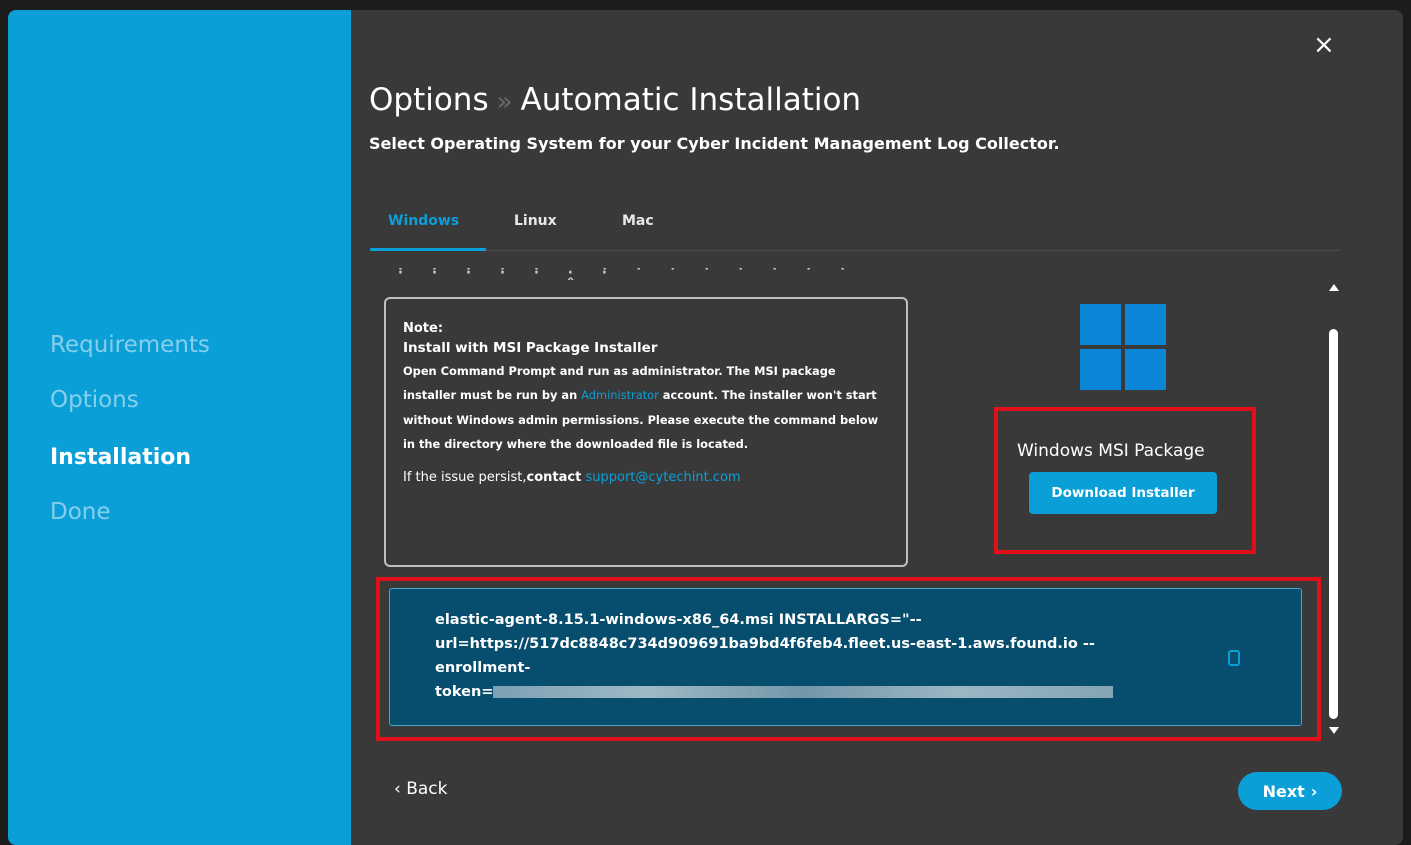 Image resolution: width=1411 pixels, height=845 pixels. Describe the element at coordinates (1334, 730) in the screenshot. I see `scroll-down-icon` at that location.